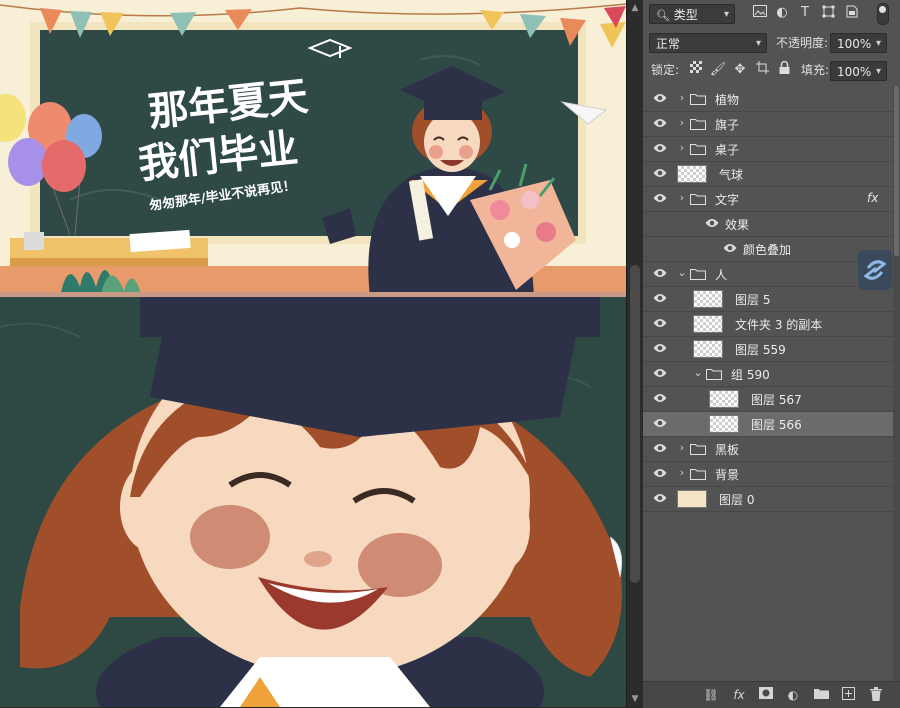 Image resolution: width=900 pixels, height=708 pixels. Describe the element at coordinates (802, 43) in the screenshot. I see `opacity-label: 不透明度:` at that location.